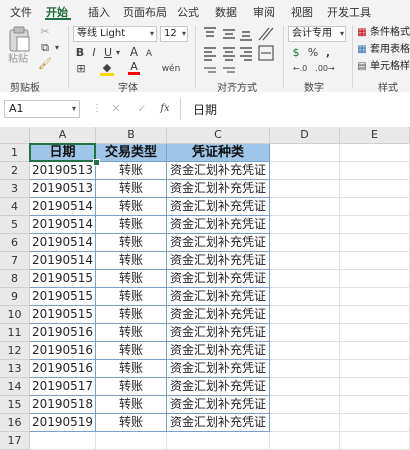  I want to click on cell-d10, so click(305, 315).